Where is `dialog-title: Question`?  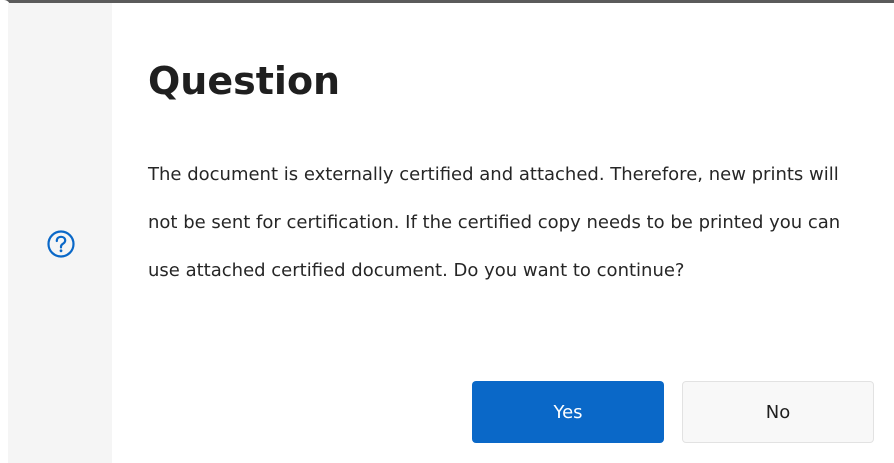 dialog-title: Question is located at coordinates (244, 81).